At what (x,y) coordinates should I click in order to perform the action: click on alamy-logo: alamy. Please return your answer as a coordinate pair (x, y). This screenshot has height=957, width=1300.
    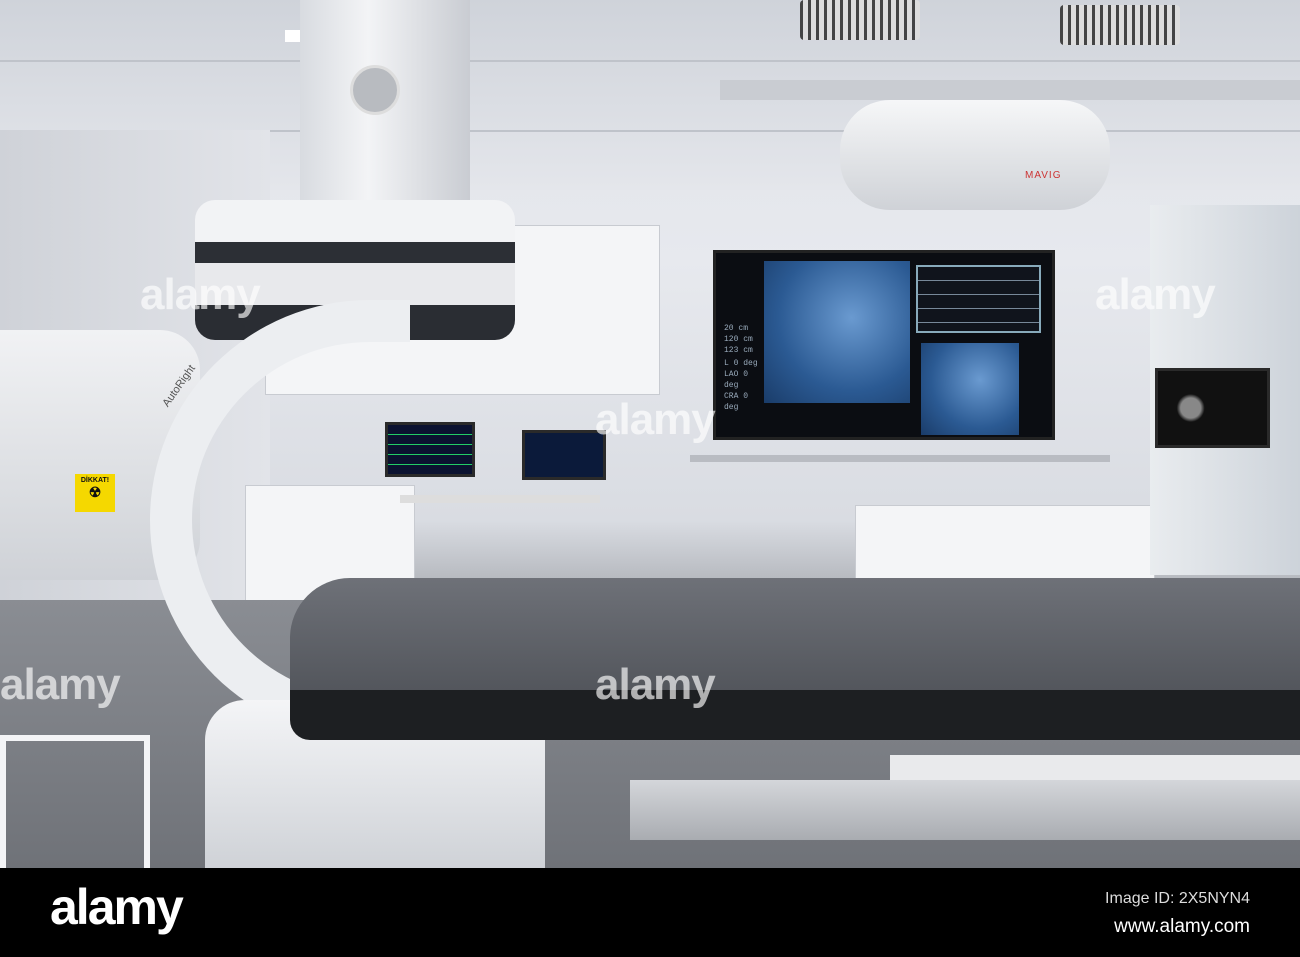
    Looking at the image, I should click on (117, 907).